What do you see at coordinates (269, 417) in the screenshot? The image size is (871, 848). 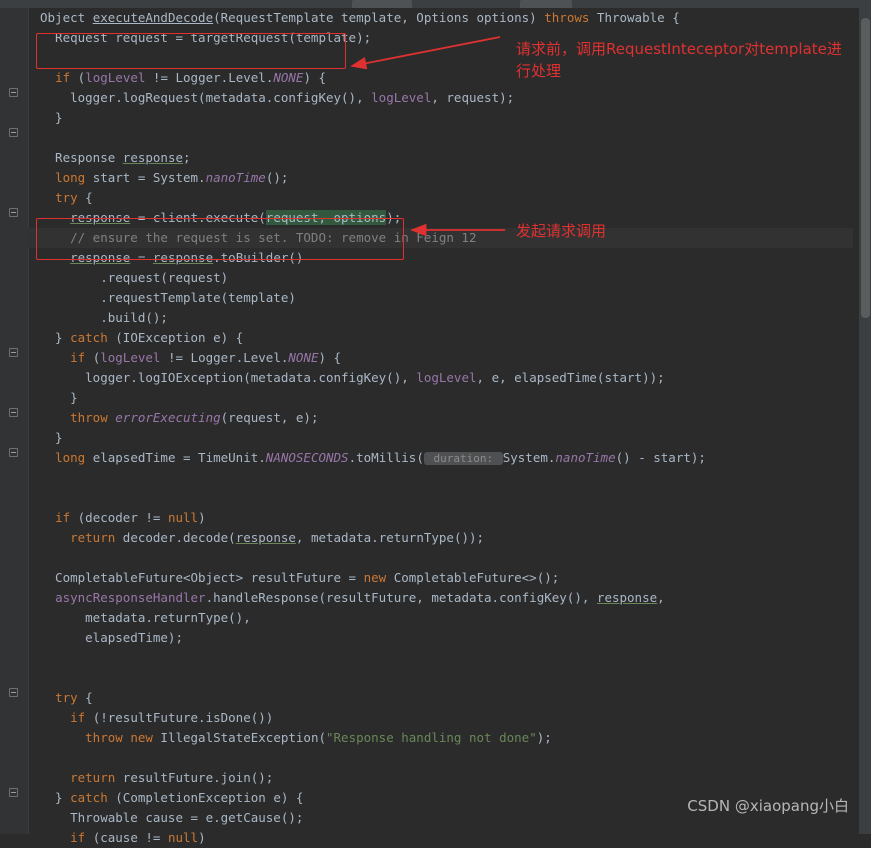 I see `code-token: (request, e);` at bounding box center [269, 417].